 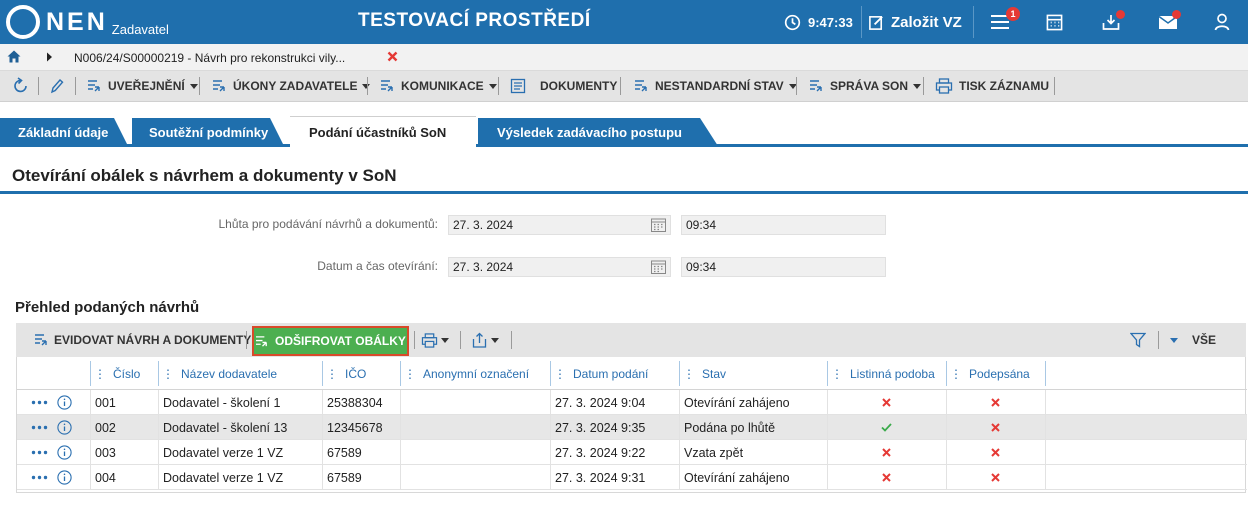 I want to click on column-header-cislo: ⋮ Číslo, so click(x=115, y=373).